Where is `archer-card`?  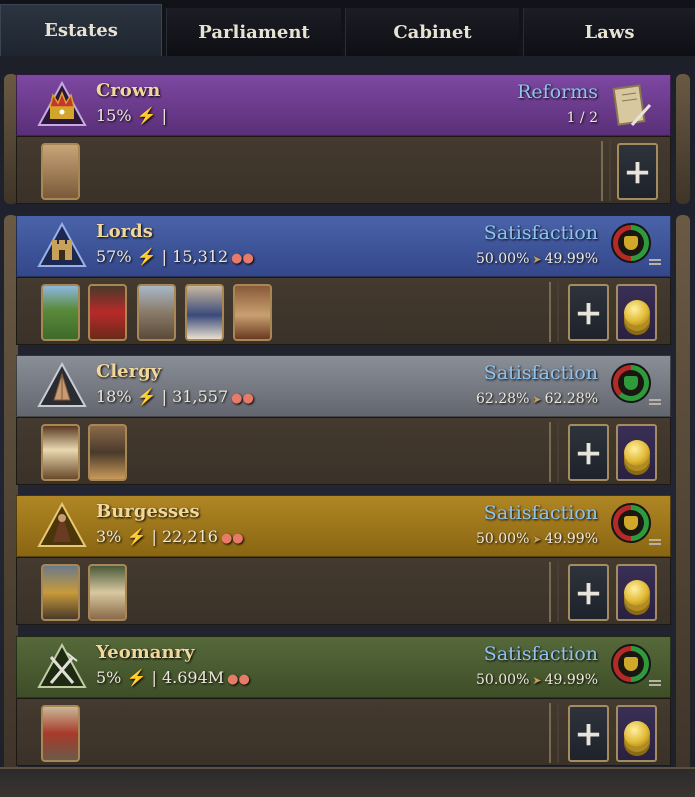
archer-card is located at coordinates (60, 733).